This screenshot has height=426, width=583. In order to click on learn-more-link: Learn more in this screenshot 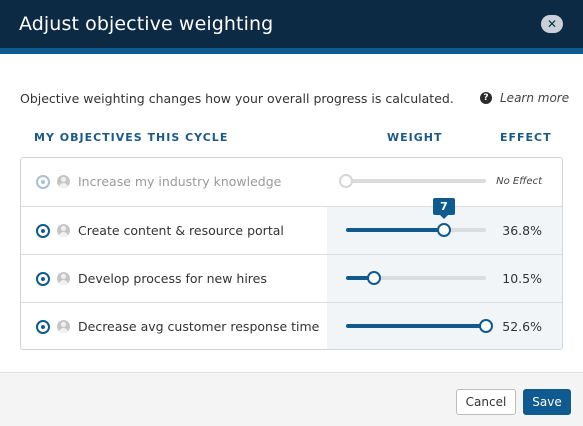, I will do `click(534, 98)`.